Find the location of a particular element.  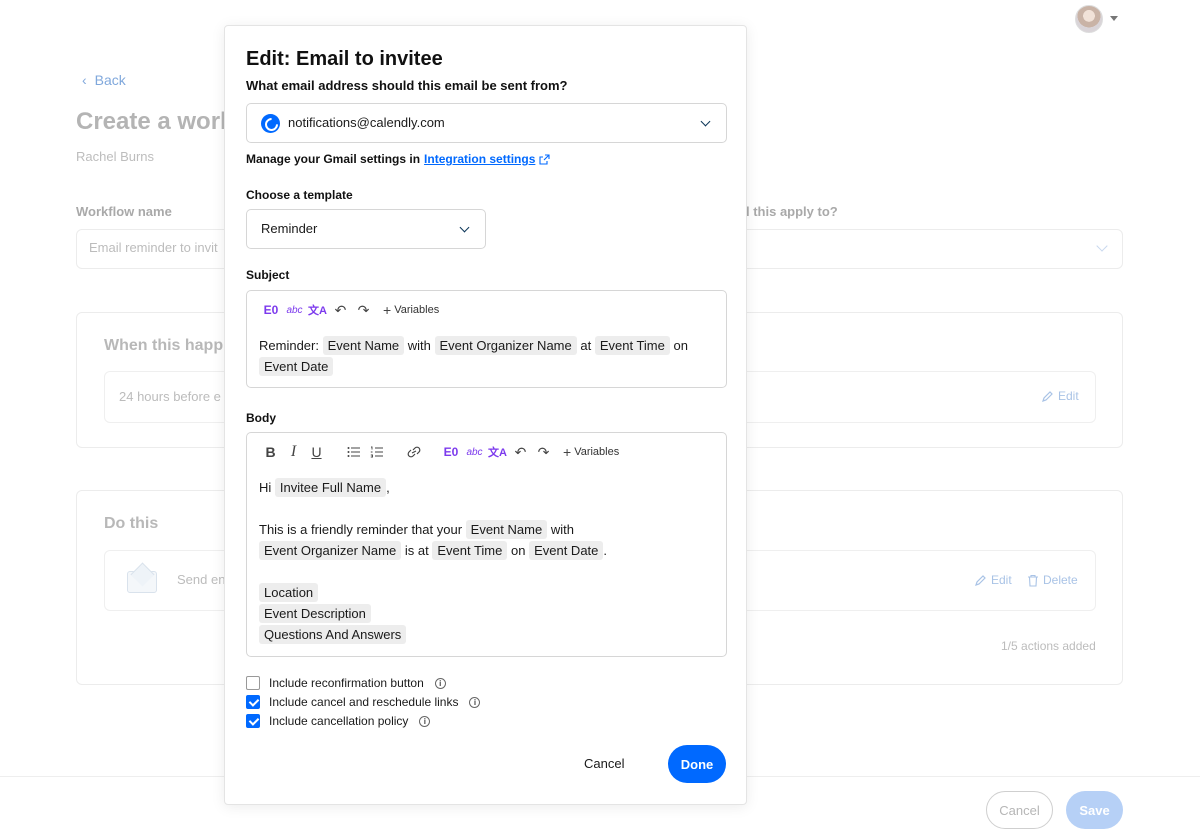

body-text: on is located at coordinates (518, 550).